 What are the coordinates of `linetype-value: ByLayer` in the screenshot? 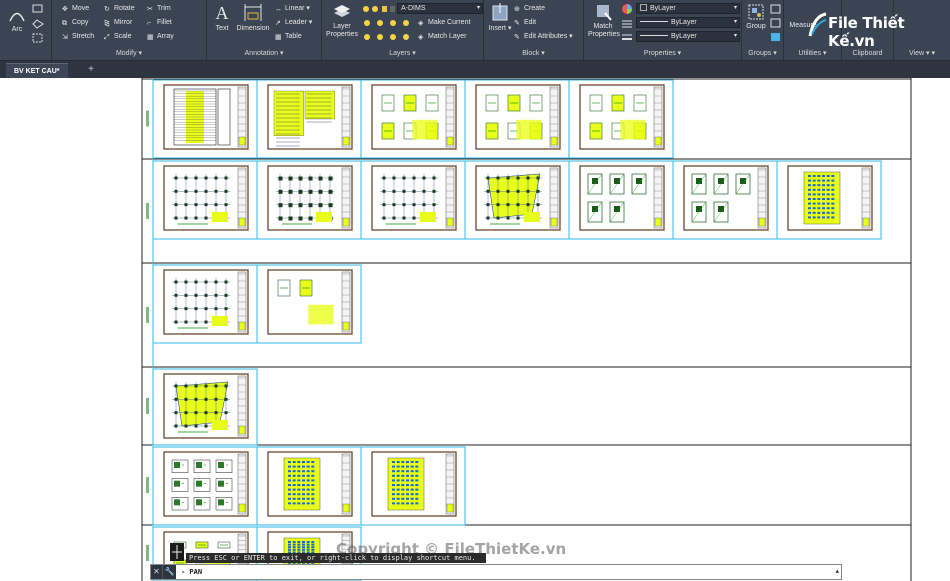 It's located at (684, 22).